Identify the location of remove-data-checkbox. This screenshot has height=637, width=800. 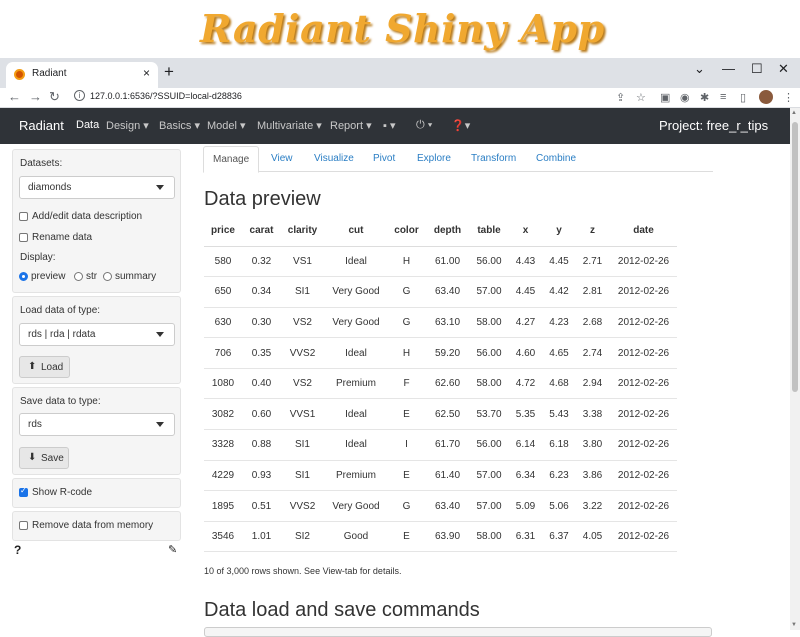
(23, 525).